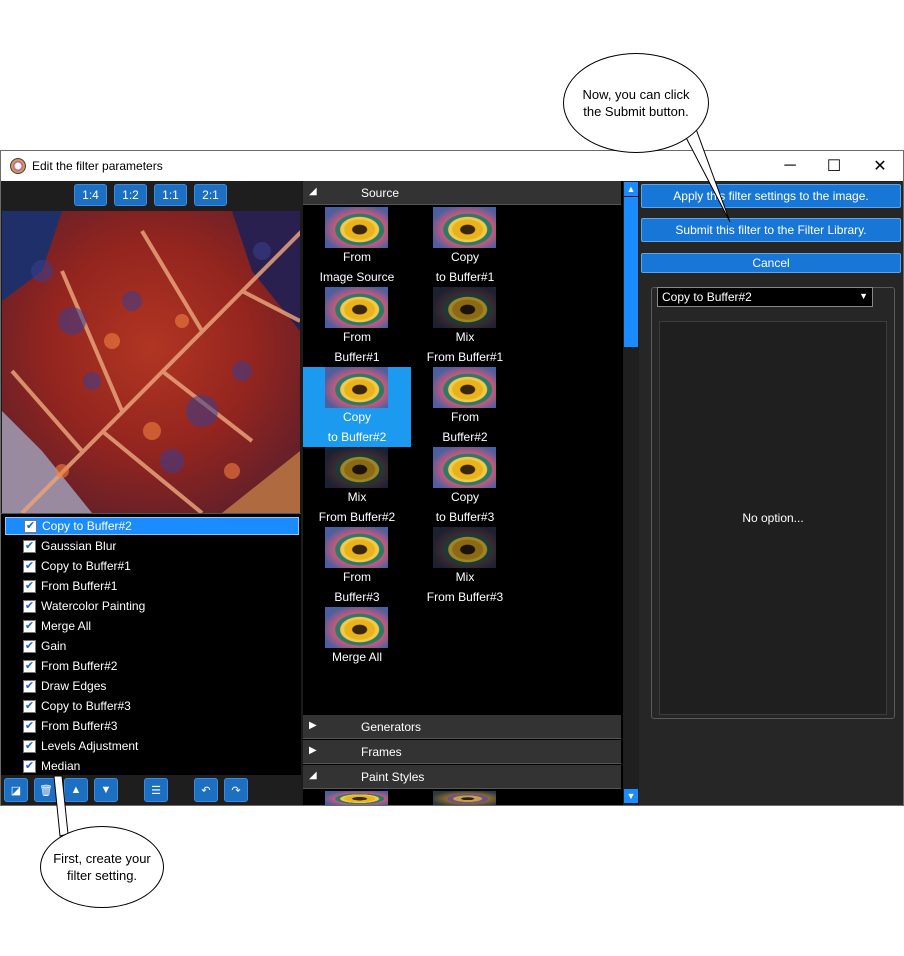 Image resolution: width=904 pixels, height=956 pixels. I want to click on zoom-1-1-button: 1:1, so click(170, 195).